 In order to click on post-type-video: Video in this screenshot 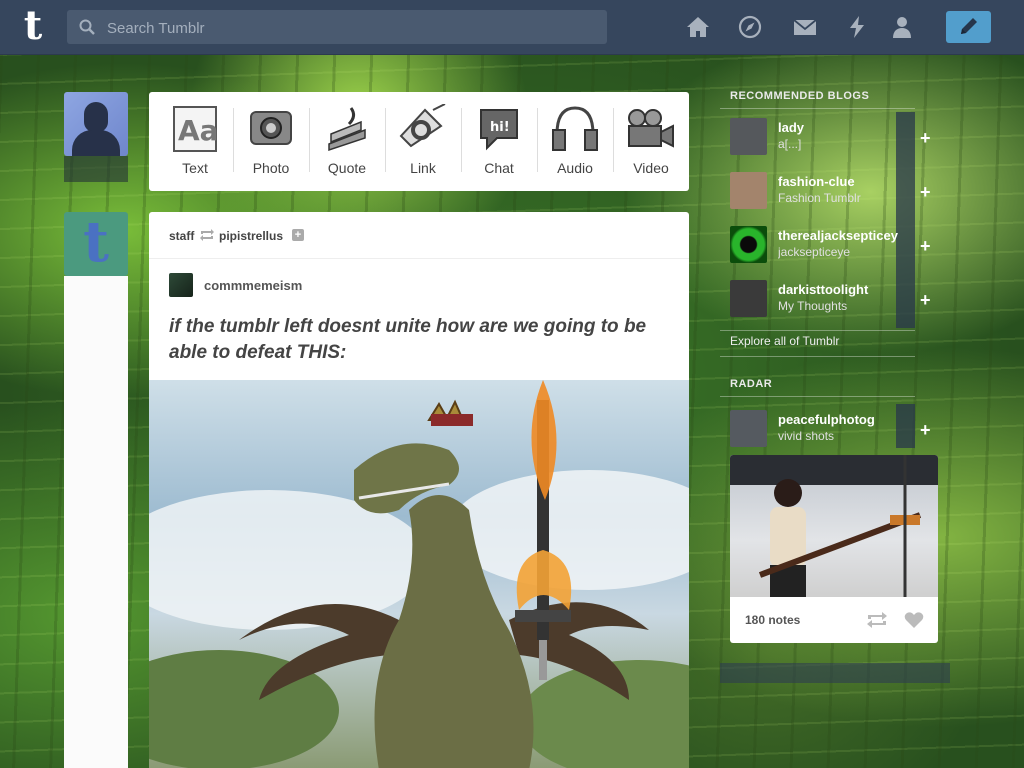, I will do `click(651, 142)`.